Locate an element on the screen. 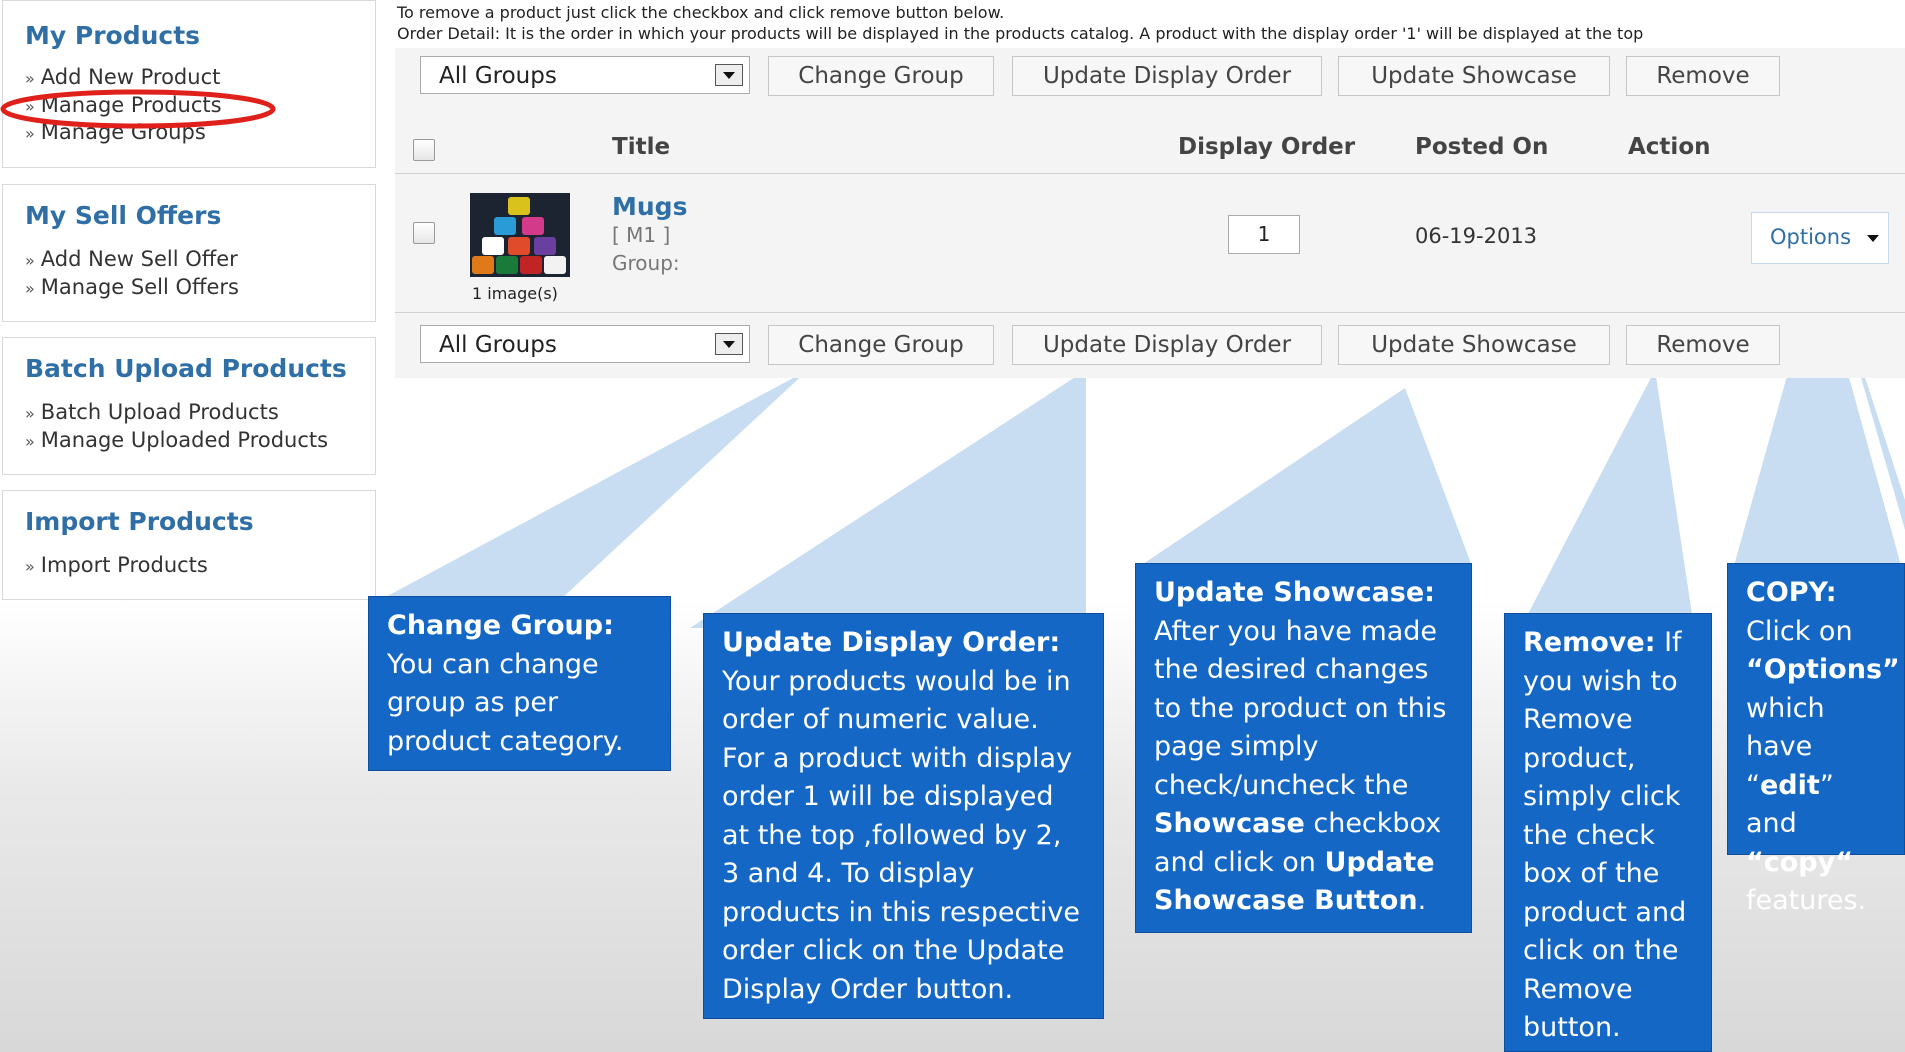 The height and width of the screenshot is (1052, 1905). import-products-box: Import Products » Import Products is located at coordinates (189, 545).